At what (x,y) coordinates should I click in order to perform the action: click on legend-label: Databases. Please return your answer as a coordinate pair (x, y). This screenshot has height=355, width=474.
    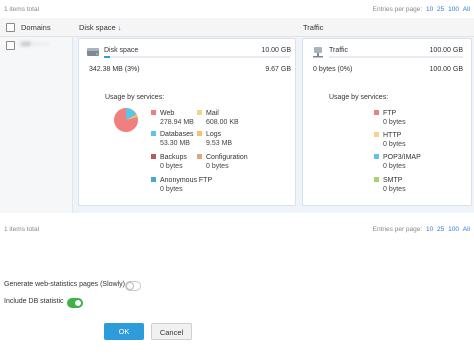
    Looking at the image, I should click on (177, 134).